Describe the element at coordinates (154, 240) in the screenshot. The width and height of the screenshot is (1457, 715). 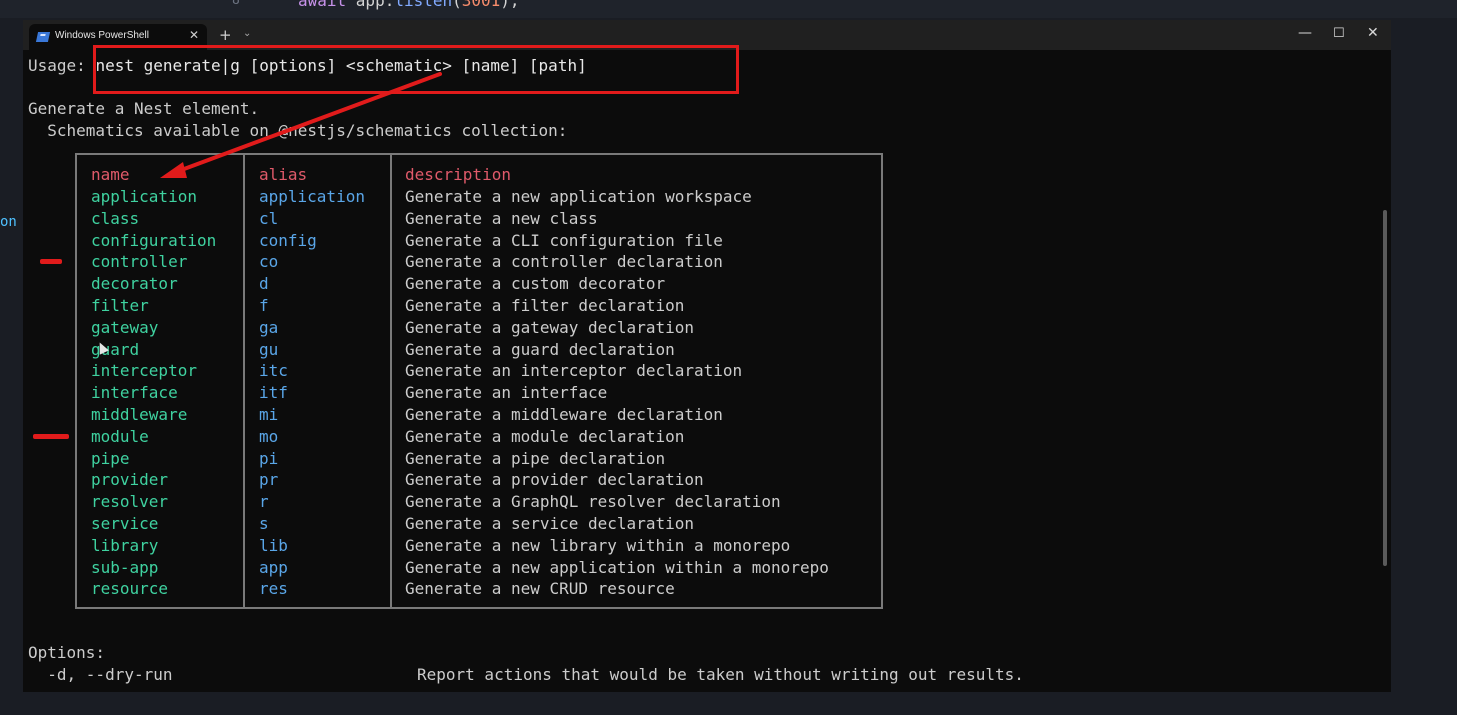
I see `row-name: configuration` at that location.